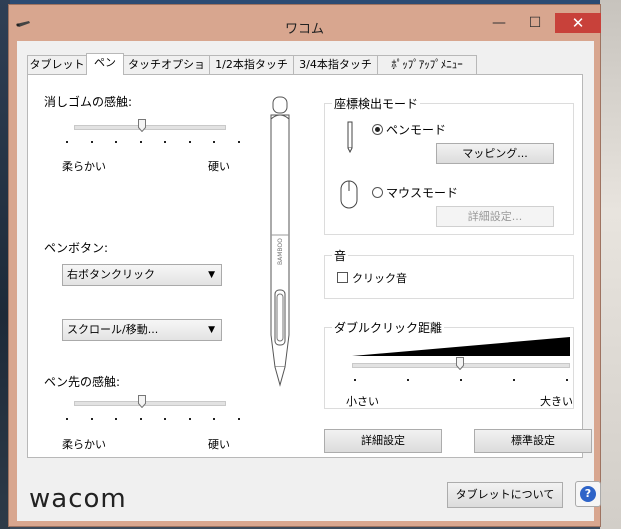 The height and width of the screenshot is (529, 621). I want to click on tab-one-two-finger: 1/2本指タッチ, so click(251, 64).